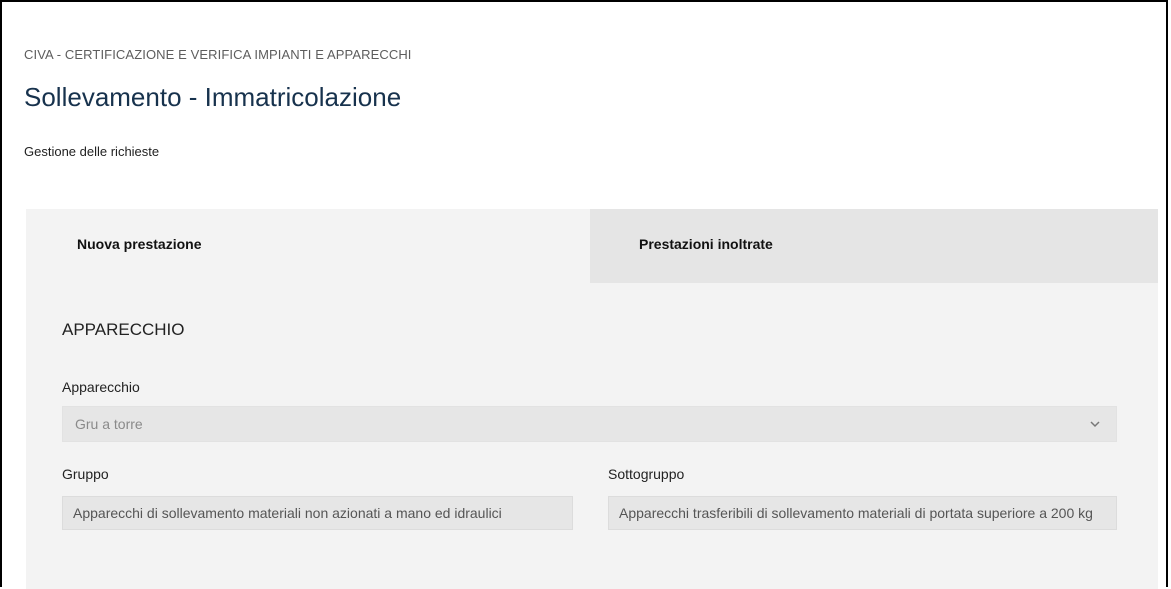 Image resolution: width=1171 pixels, height=589 pixels. Describe the element at coordinates (308, 246) in the screenshot. I see `tab-nuova-prestazione: Nuova prestazione` at that location.